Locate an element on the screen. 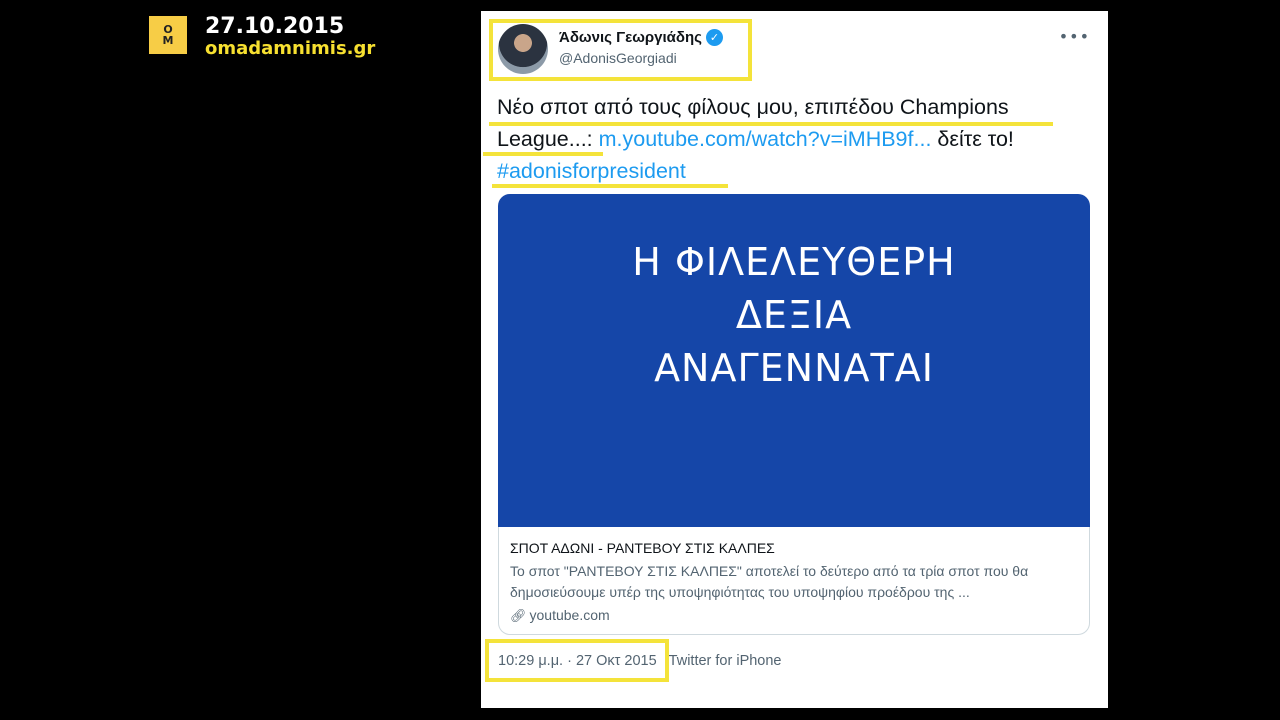 The height and width of the screenshot is (720, 1280). tweet-source: Twitter for iPhone is located at coordinates (725, 661).